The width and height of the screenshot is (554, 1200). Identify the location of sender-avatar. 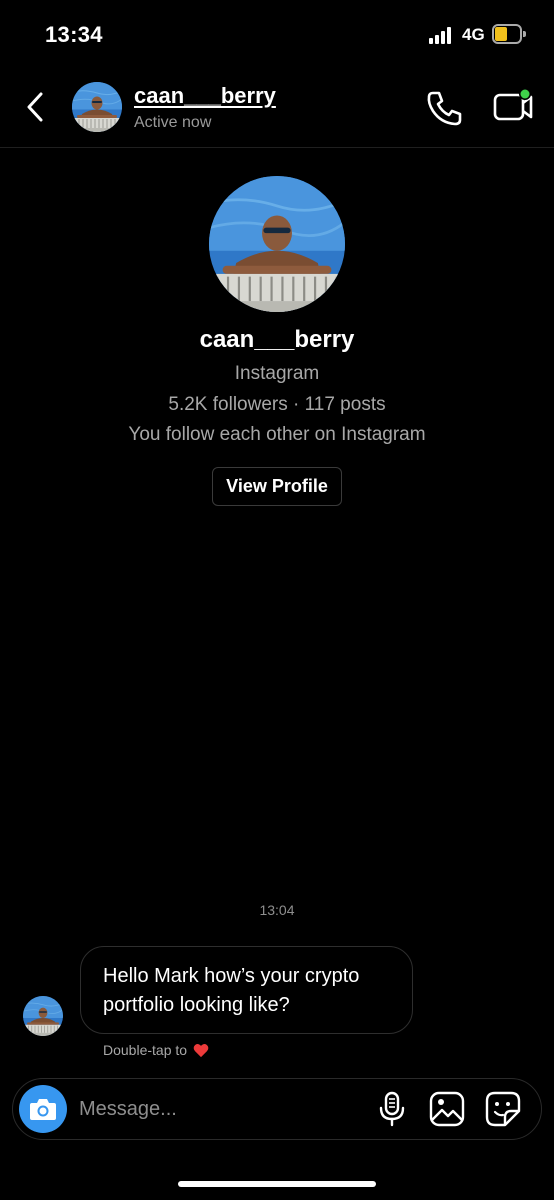
(43, 1016).